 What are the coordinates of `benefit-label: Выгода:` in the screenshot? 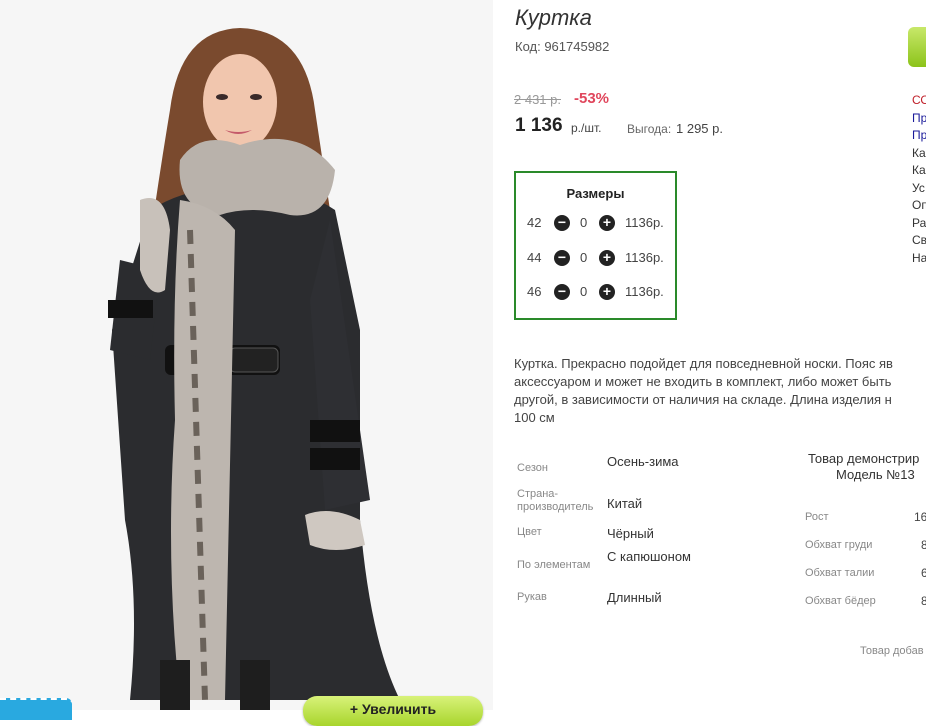 It's located at (649, 129).